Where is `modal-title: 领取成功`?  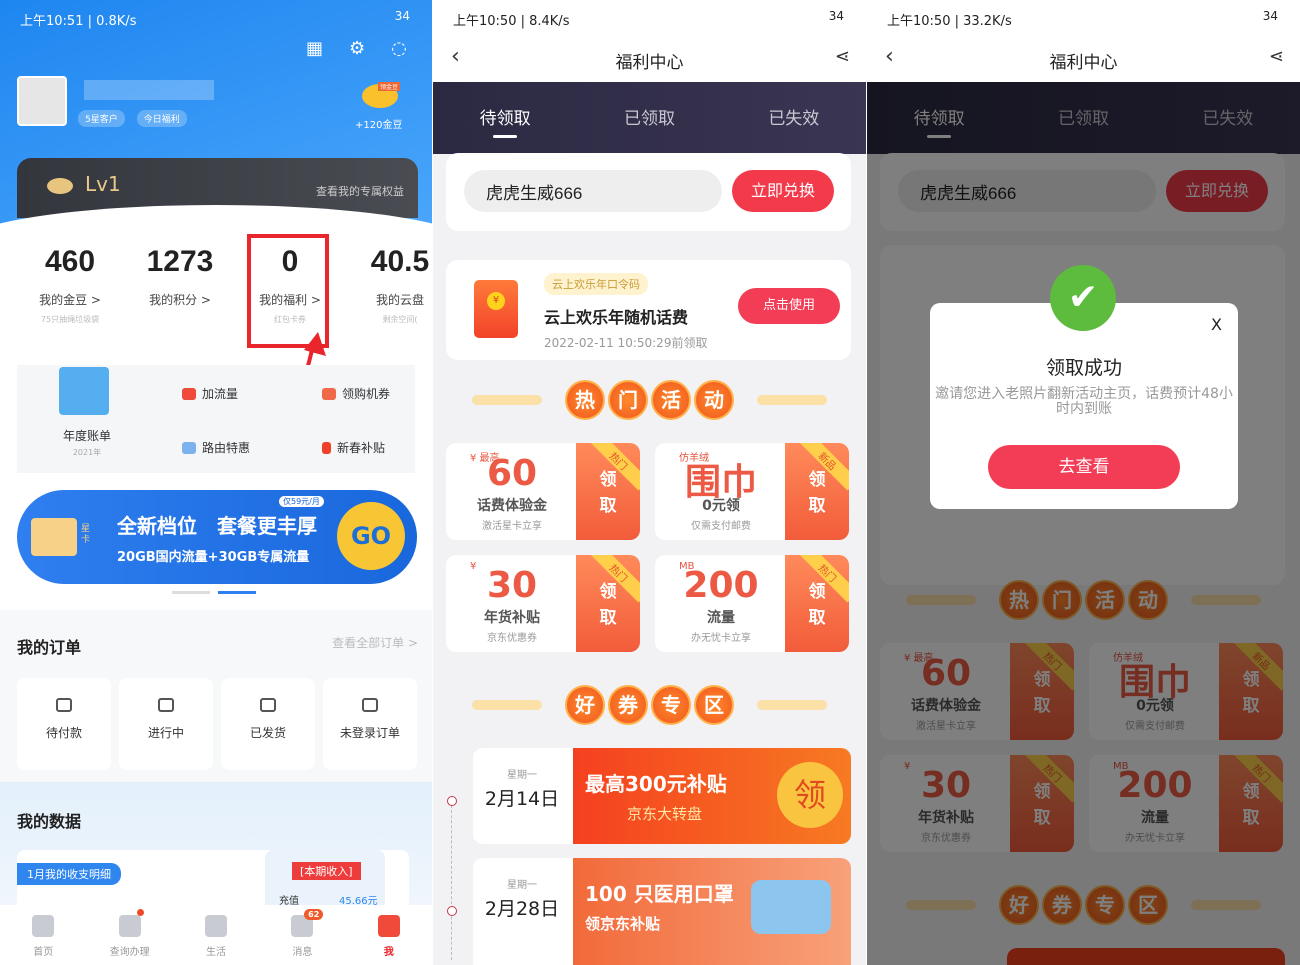 modal-title: 领取成功 is located at coordinates (1083, 368).